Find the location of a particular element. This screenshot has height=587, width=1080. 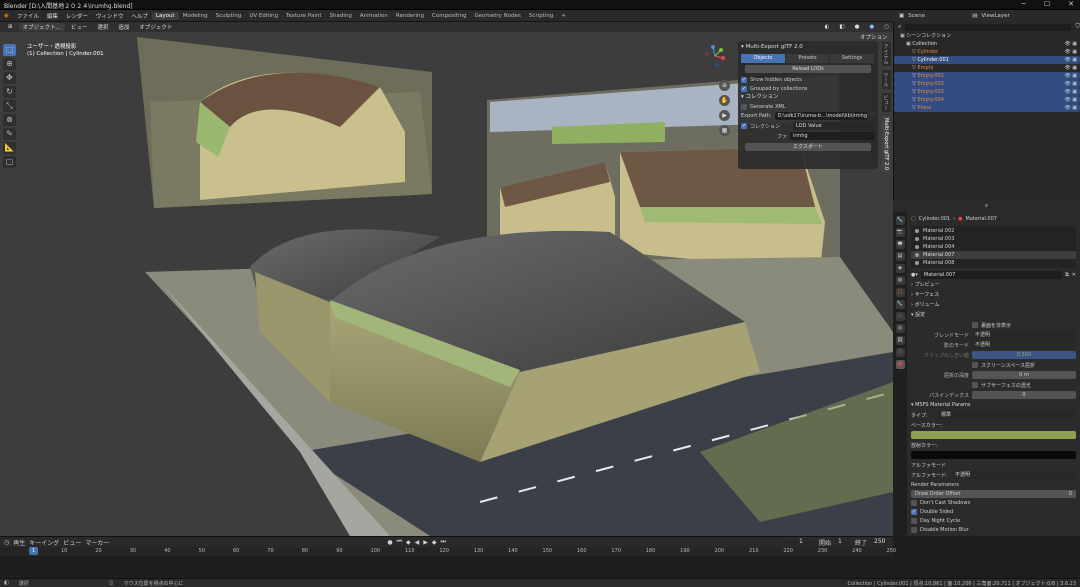

view-layer-name: ViewLayer is located at coordinates (995, 16).